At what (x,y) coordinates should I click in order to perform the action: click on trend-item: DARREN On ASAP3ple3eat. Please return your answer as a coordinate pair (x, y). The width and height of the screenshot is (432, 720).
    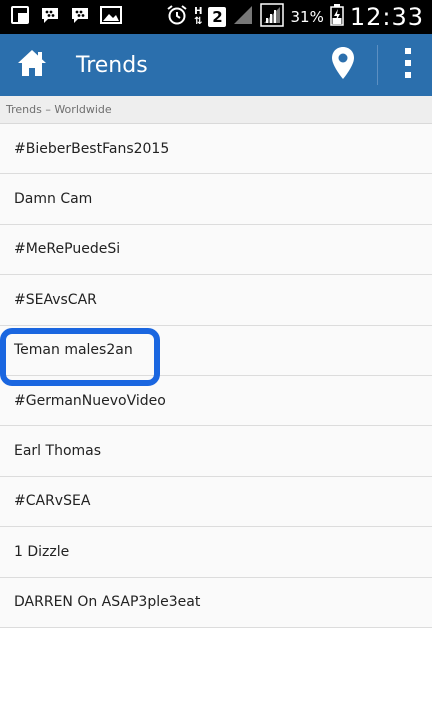
    Looking at the image, I should click on (216, 602).